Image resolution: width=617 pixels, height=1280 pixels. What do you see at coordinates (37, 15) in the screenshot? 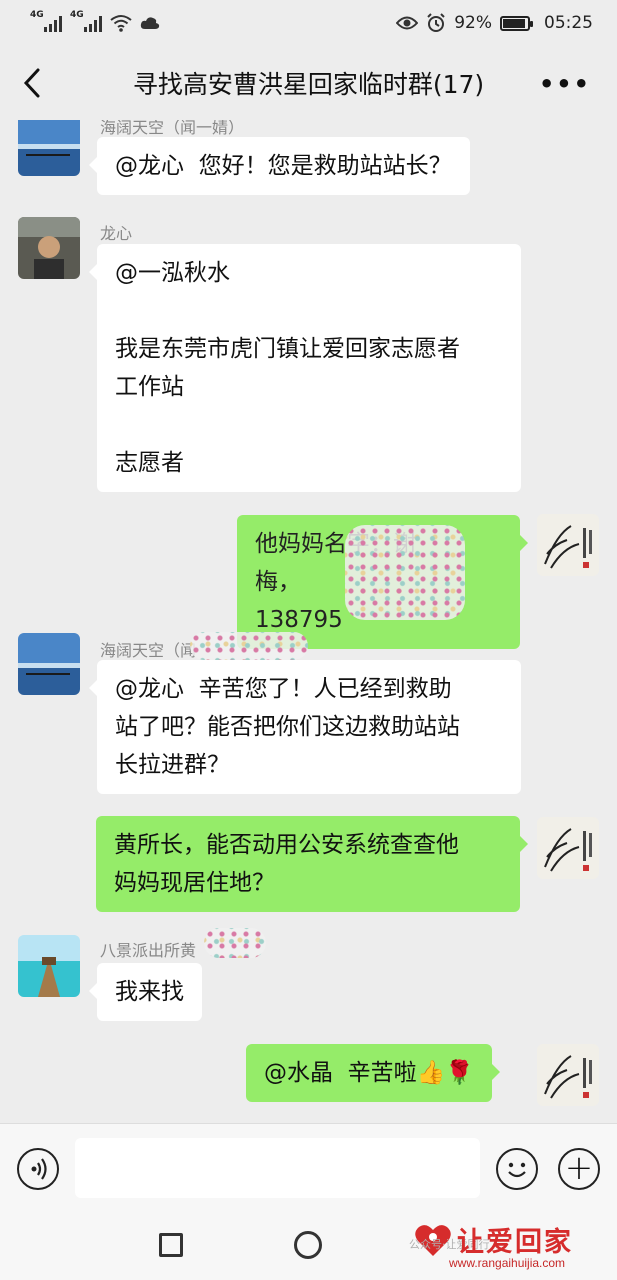
I see `network-type-1: 4G` at bounding box center [37, 15].